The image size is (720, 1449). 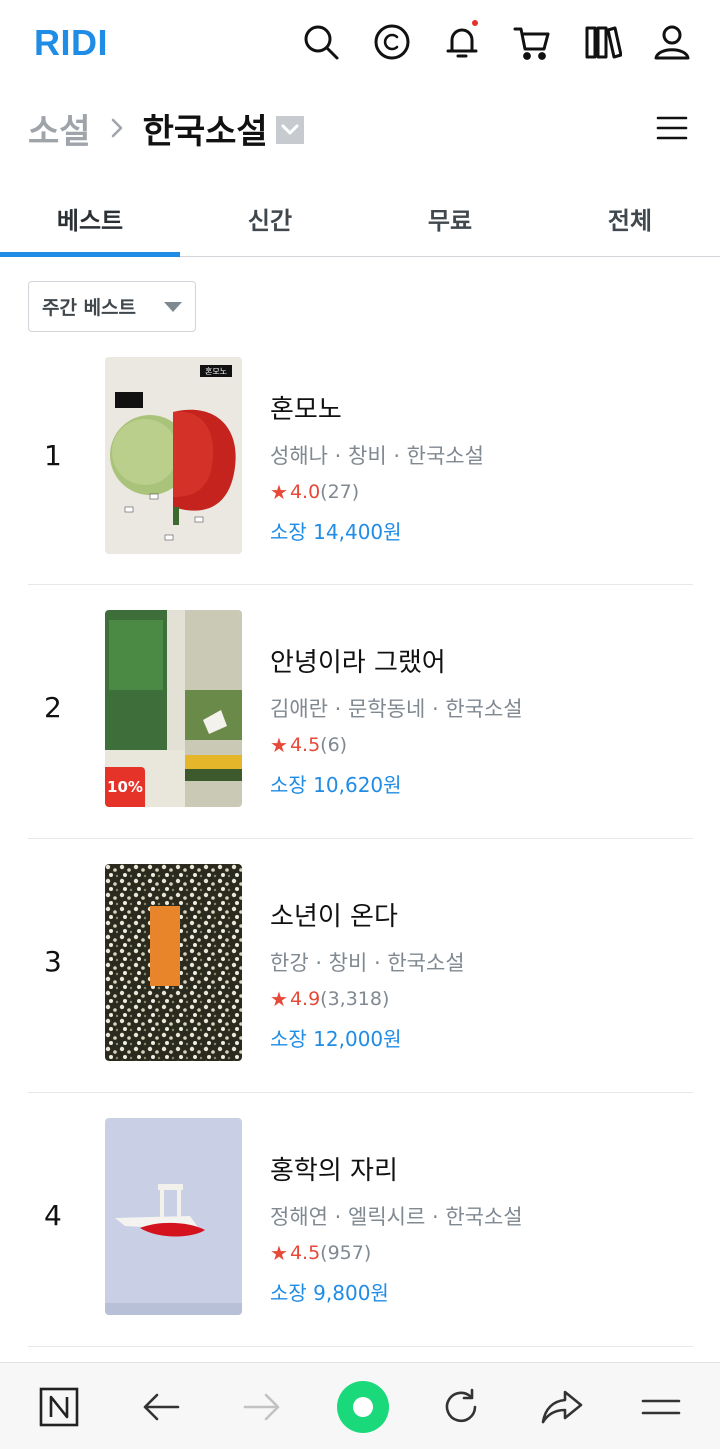 What do you see at coordinates (396, 1168) in the screenshot?
I see `book-title: 홍학의 자리` at bounding box center [396, 1168].